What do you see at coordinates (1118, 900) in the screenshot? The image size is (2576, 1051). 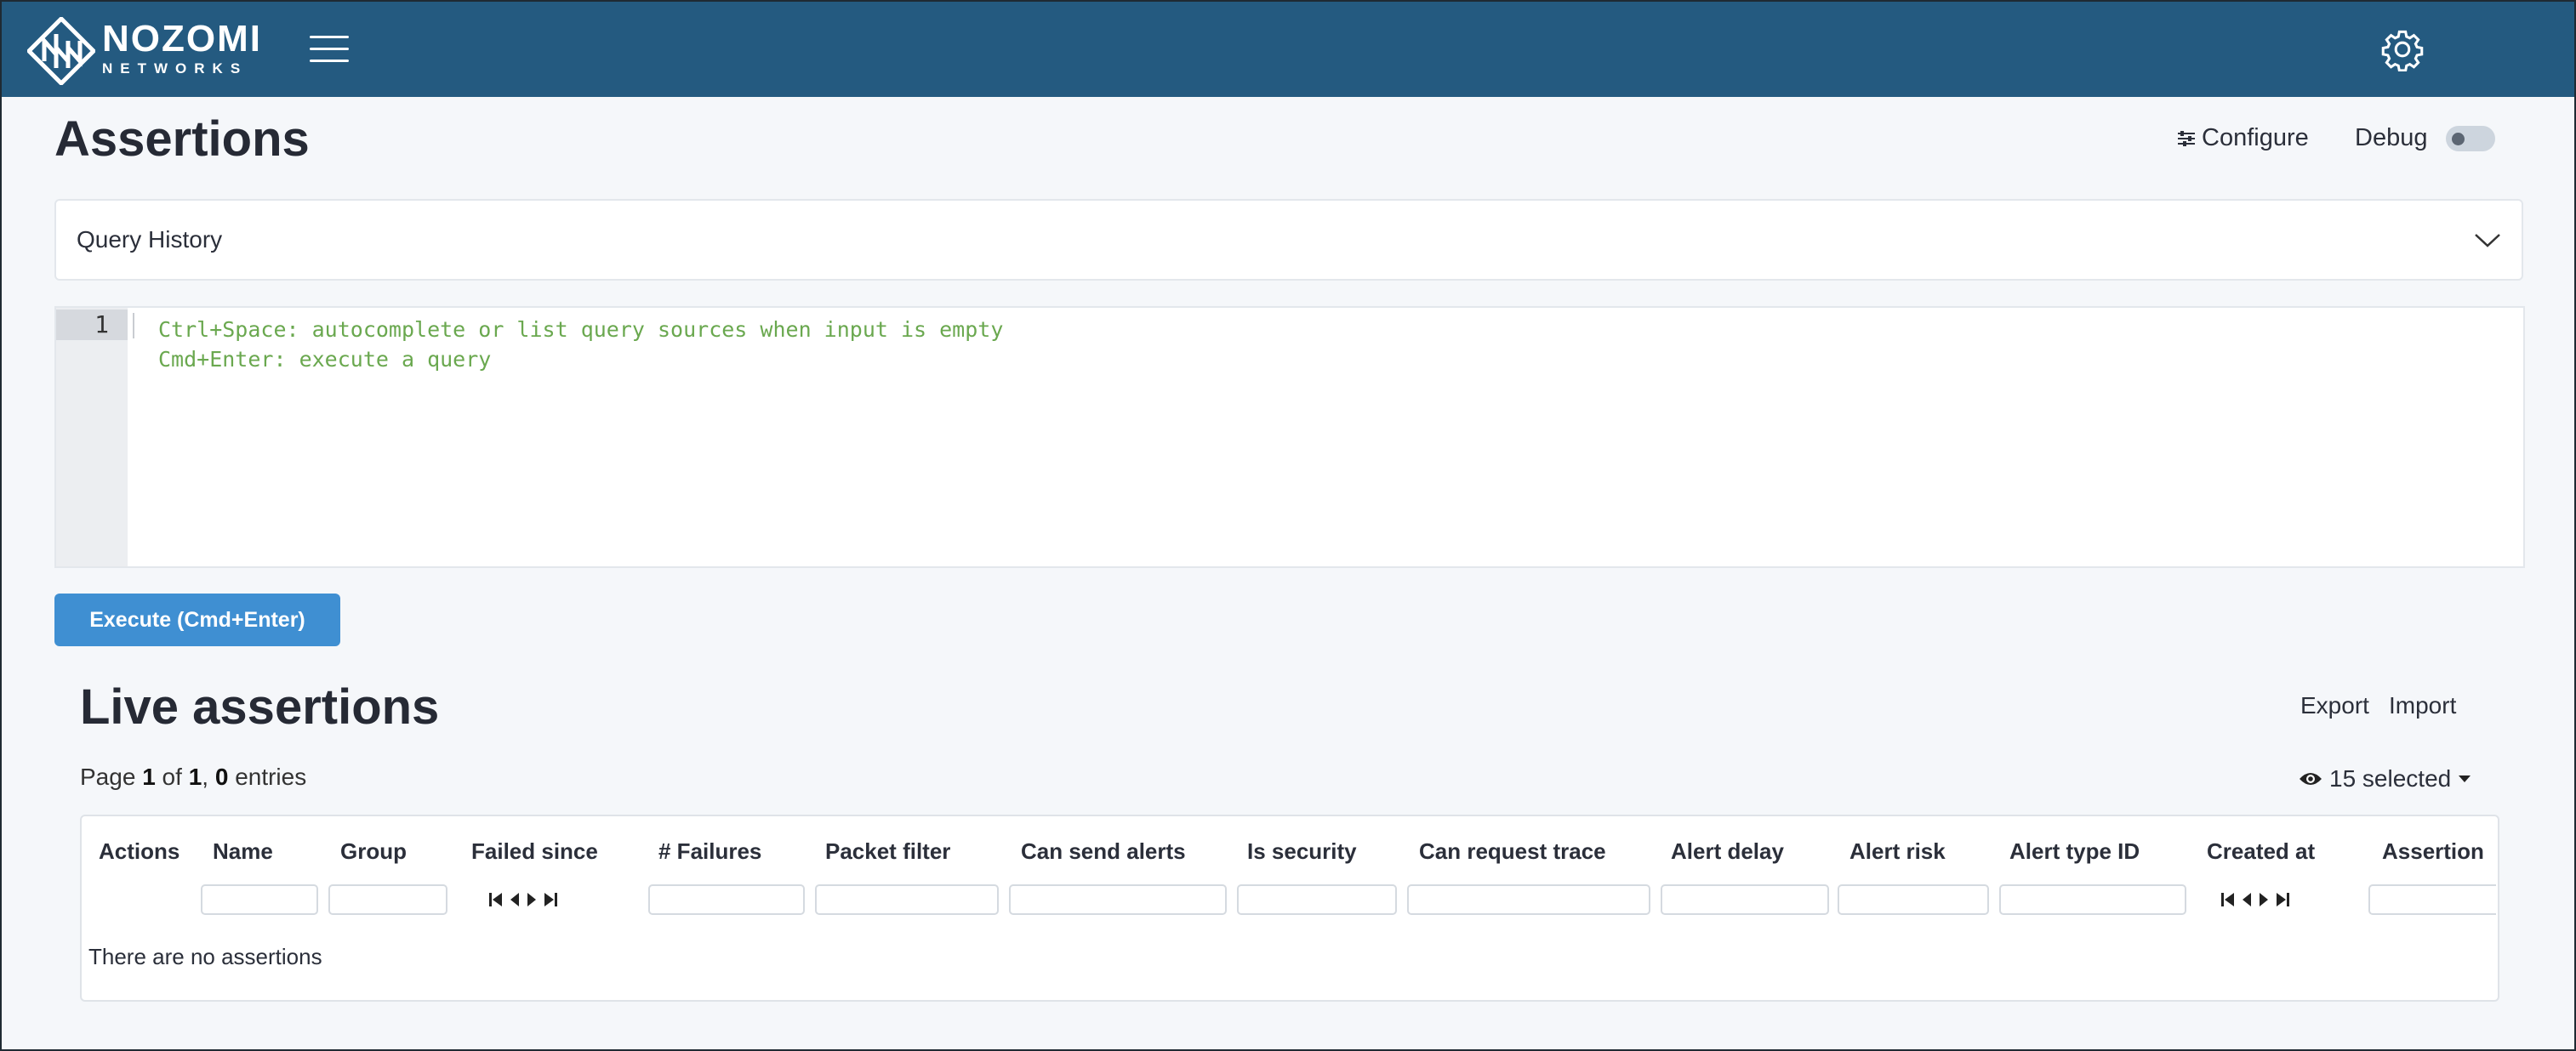 I see `can-send-alerts-filter-input` at bounding box center [1118, 900].